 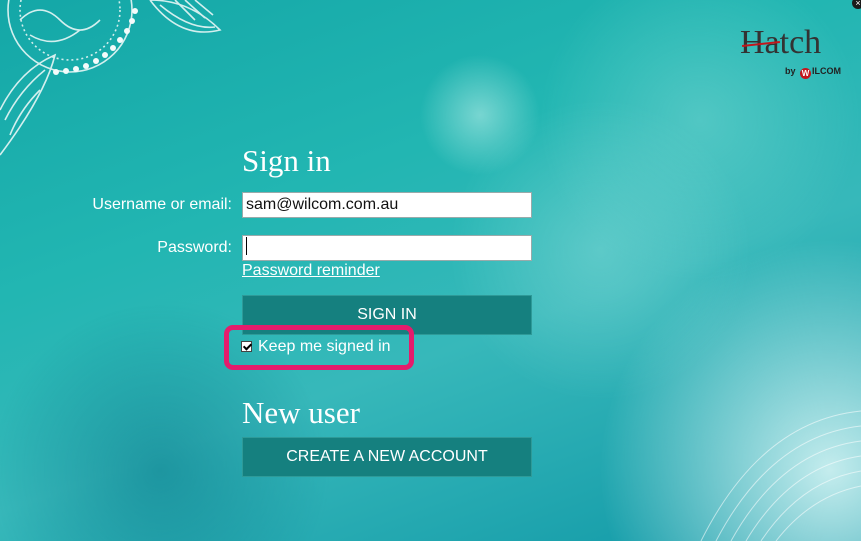 What do you see at coordinates (322, 204) in the screenshot?
I see `username-value: sam@wilcom.com.au` at bounding box center [322, 204].